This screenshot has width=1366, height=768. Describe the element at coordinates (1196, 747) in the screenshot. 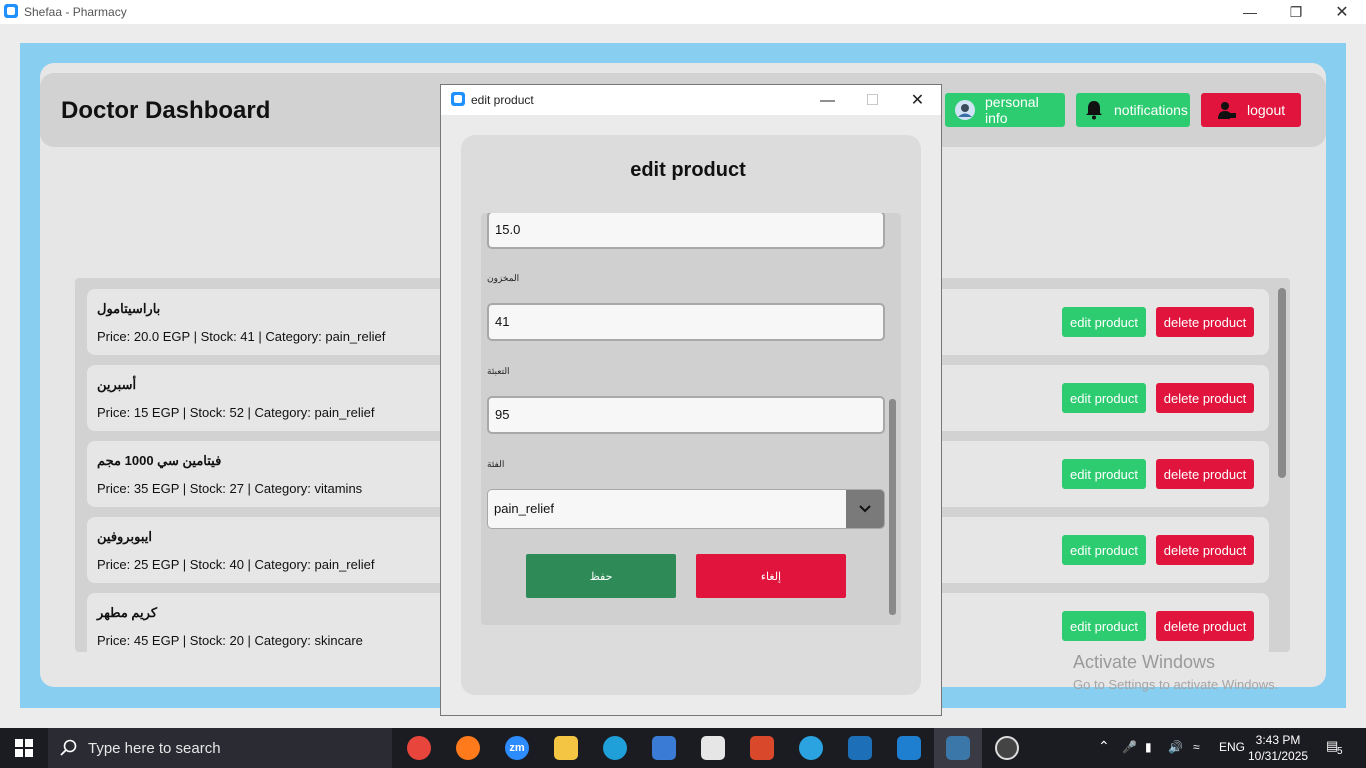

I see `wifi-icon: ≈` at that location.